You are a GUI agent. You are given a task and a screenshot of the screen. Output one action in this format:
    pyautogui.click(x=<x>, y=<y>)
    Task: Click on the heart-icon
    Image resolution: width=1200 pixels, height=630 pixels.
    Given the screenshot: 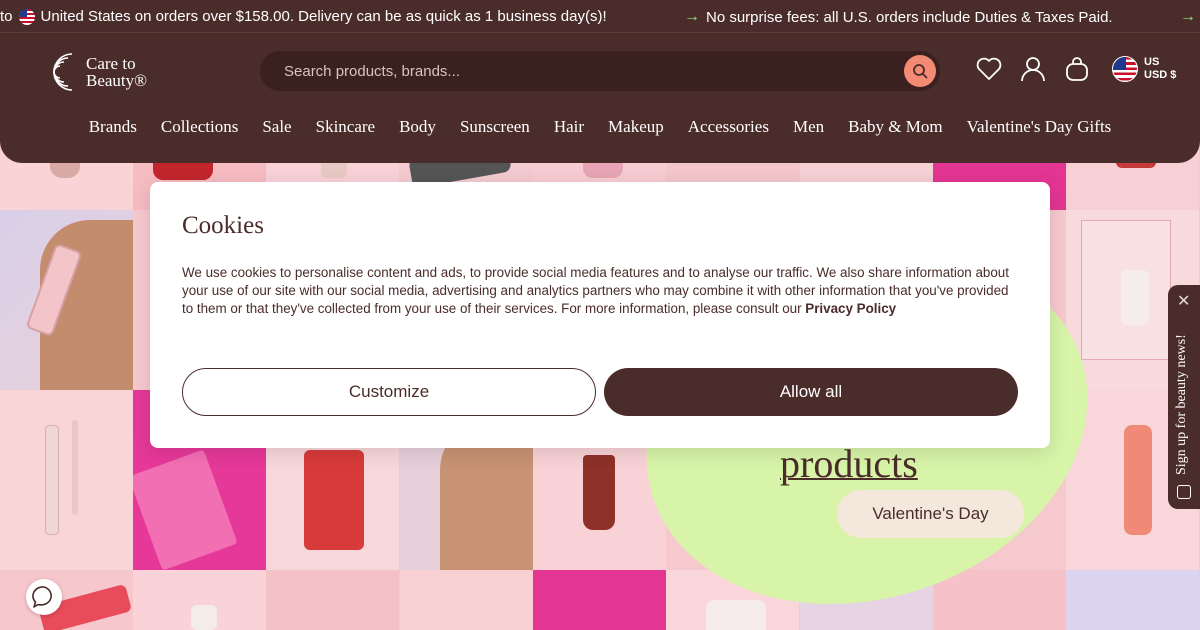 What is the action you would take?
    pyautogui.click(x=989, y=68)
    